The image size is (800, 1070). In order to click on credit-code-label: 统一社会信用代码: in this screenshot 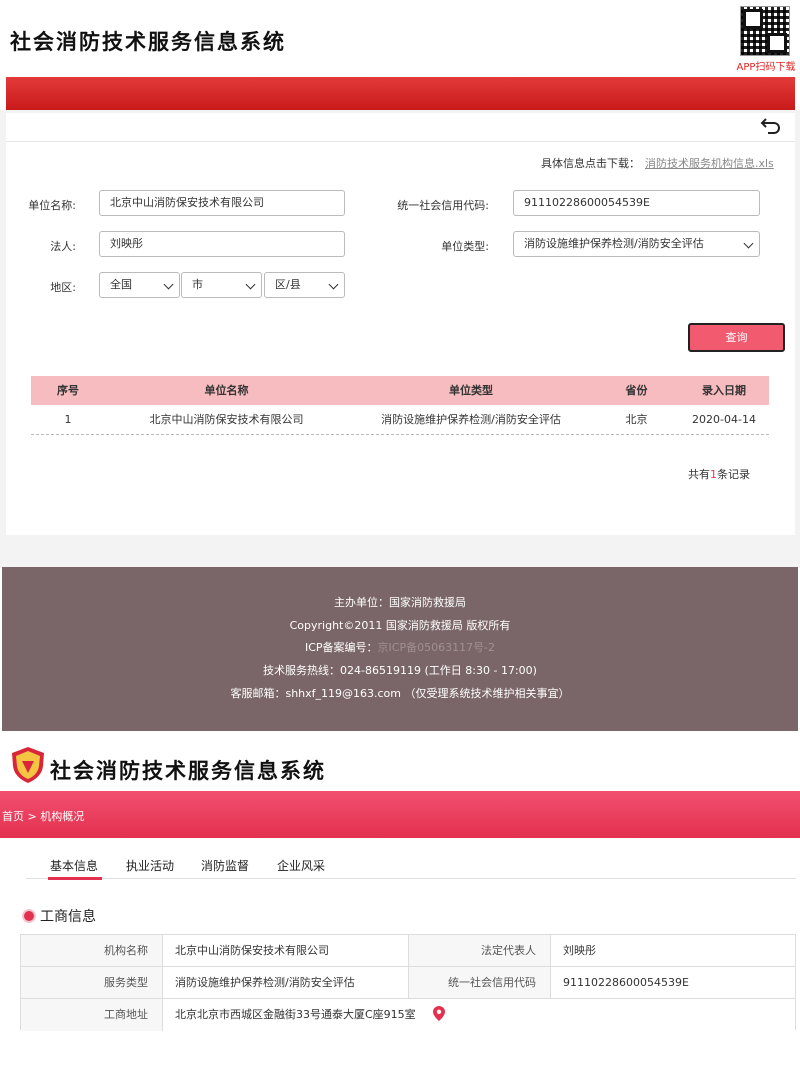, I will do `click(443, 205)`.